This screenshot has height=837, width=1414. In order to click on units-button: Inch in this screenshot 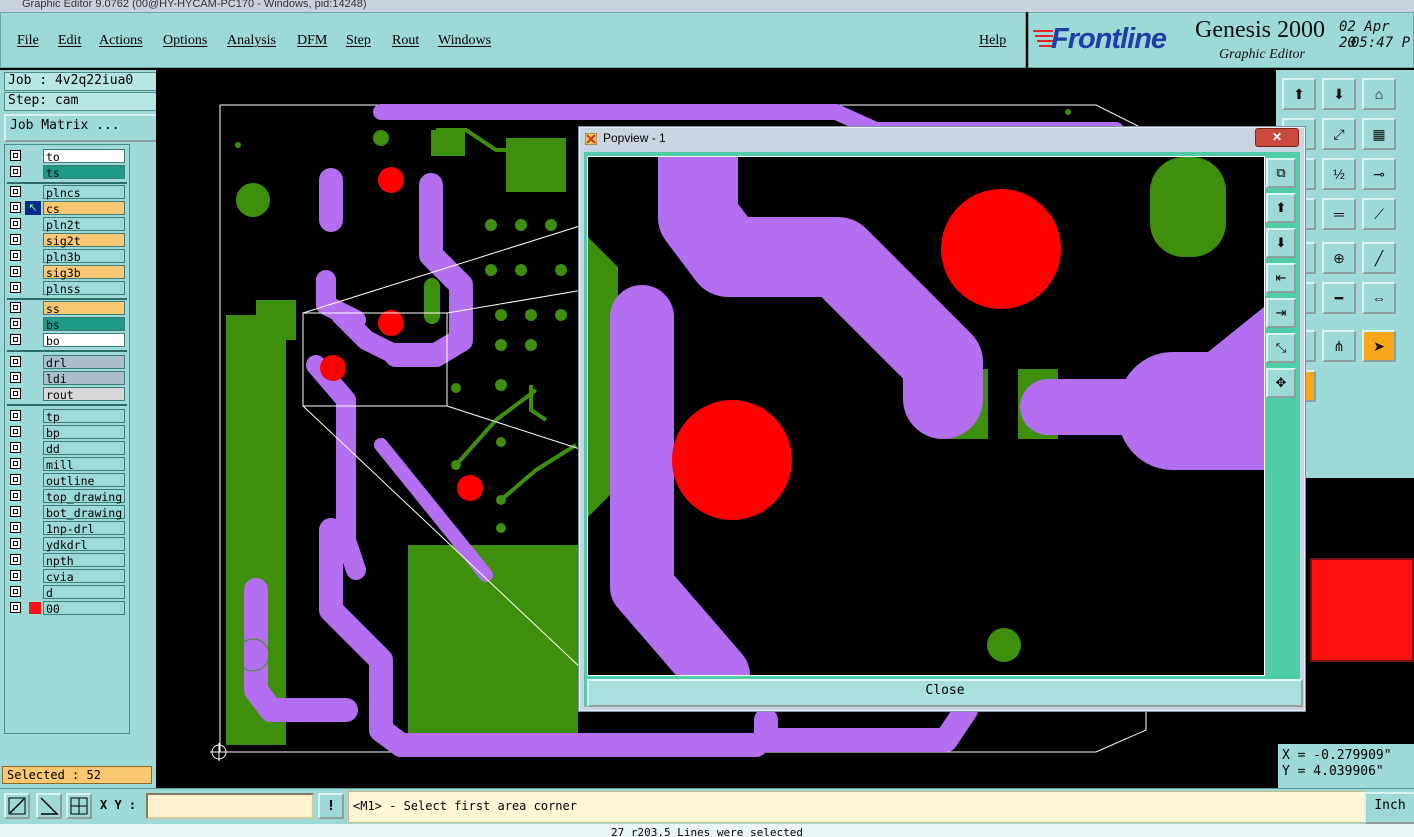, I will do `click(1389, 808)`.